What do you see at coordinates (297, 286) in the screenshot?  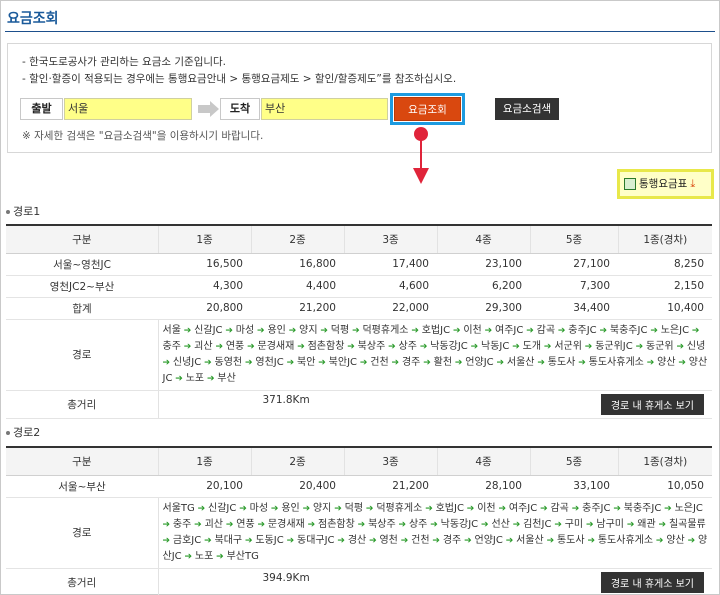 I see `fee-cell: 4,400` at bounding box center [297, 286].